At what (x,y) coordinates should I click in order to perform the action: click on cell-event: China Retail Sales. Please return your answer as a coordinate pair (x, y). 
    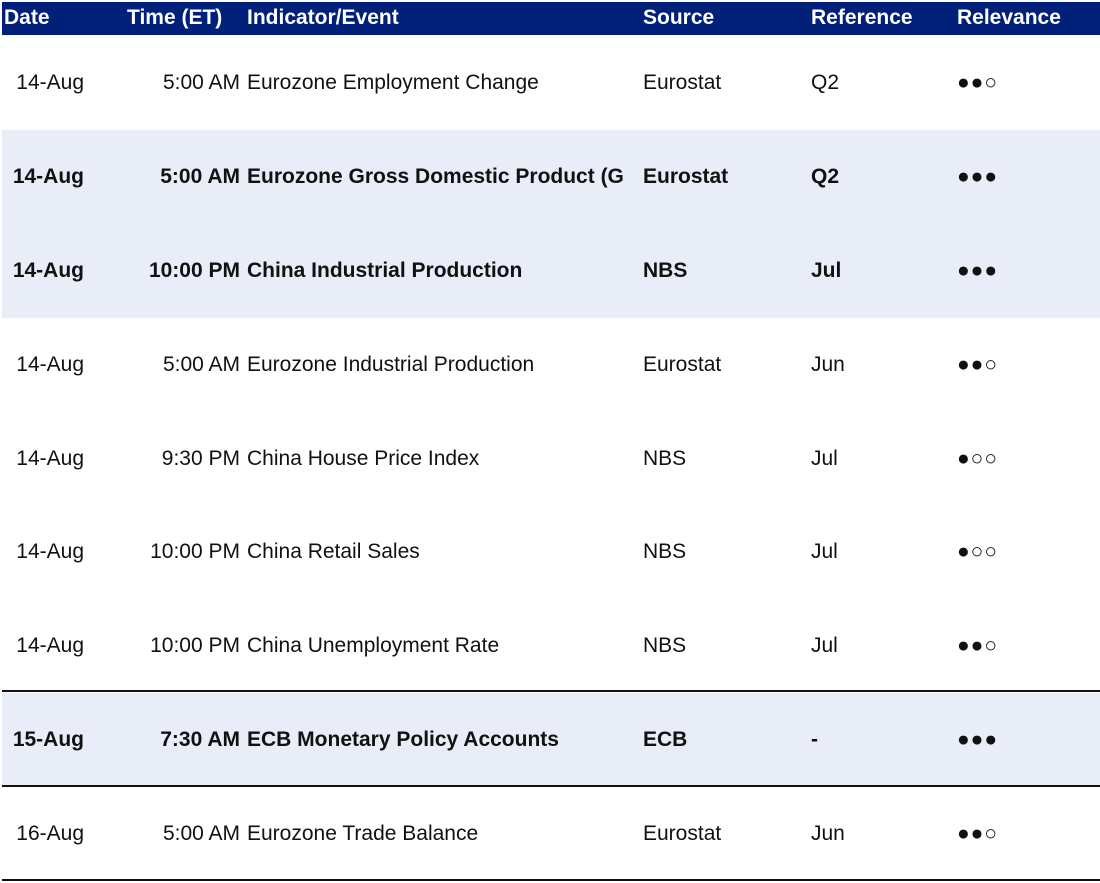
    Looking at the image, I should click on (333, 551).